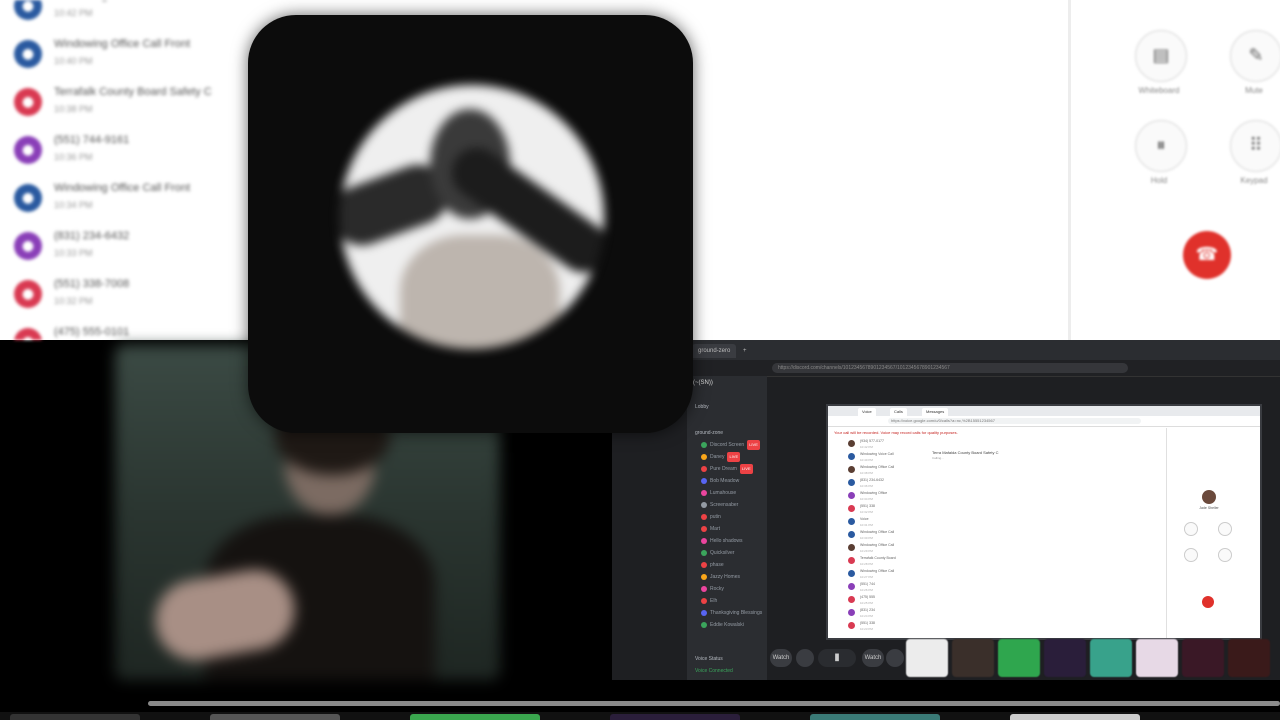 This screenshot has height=720, width=1280. What do you see at coordinates (126, 200) in the screenshot?
I see `call-list-item: ● Windowing Office Call Front 10:34 PM` at bounding box center [126, 200].